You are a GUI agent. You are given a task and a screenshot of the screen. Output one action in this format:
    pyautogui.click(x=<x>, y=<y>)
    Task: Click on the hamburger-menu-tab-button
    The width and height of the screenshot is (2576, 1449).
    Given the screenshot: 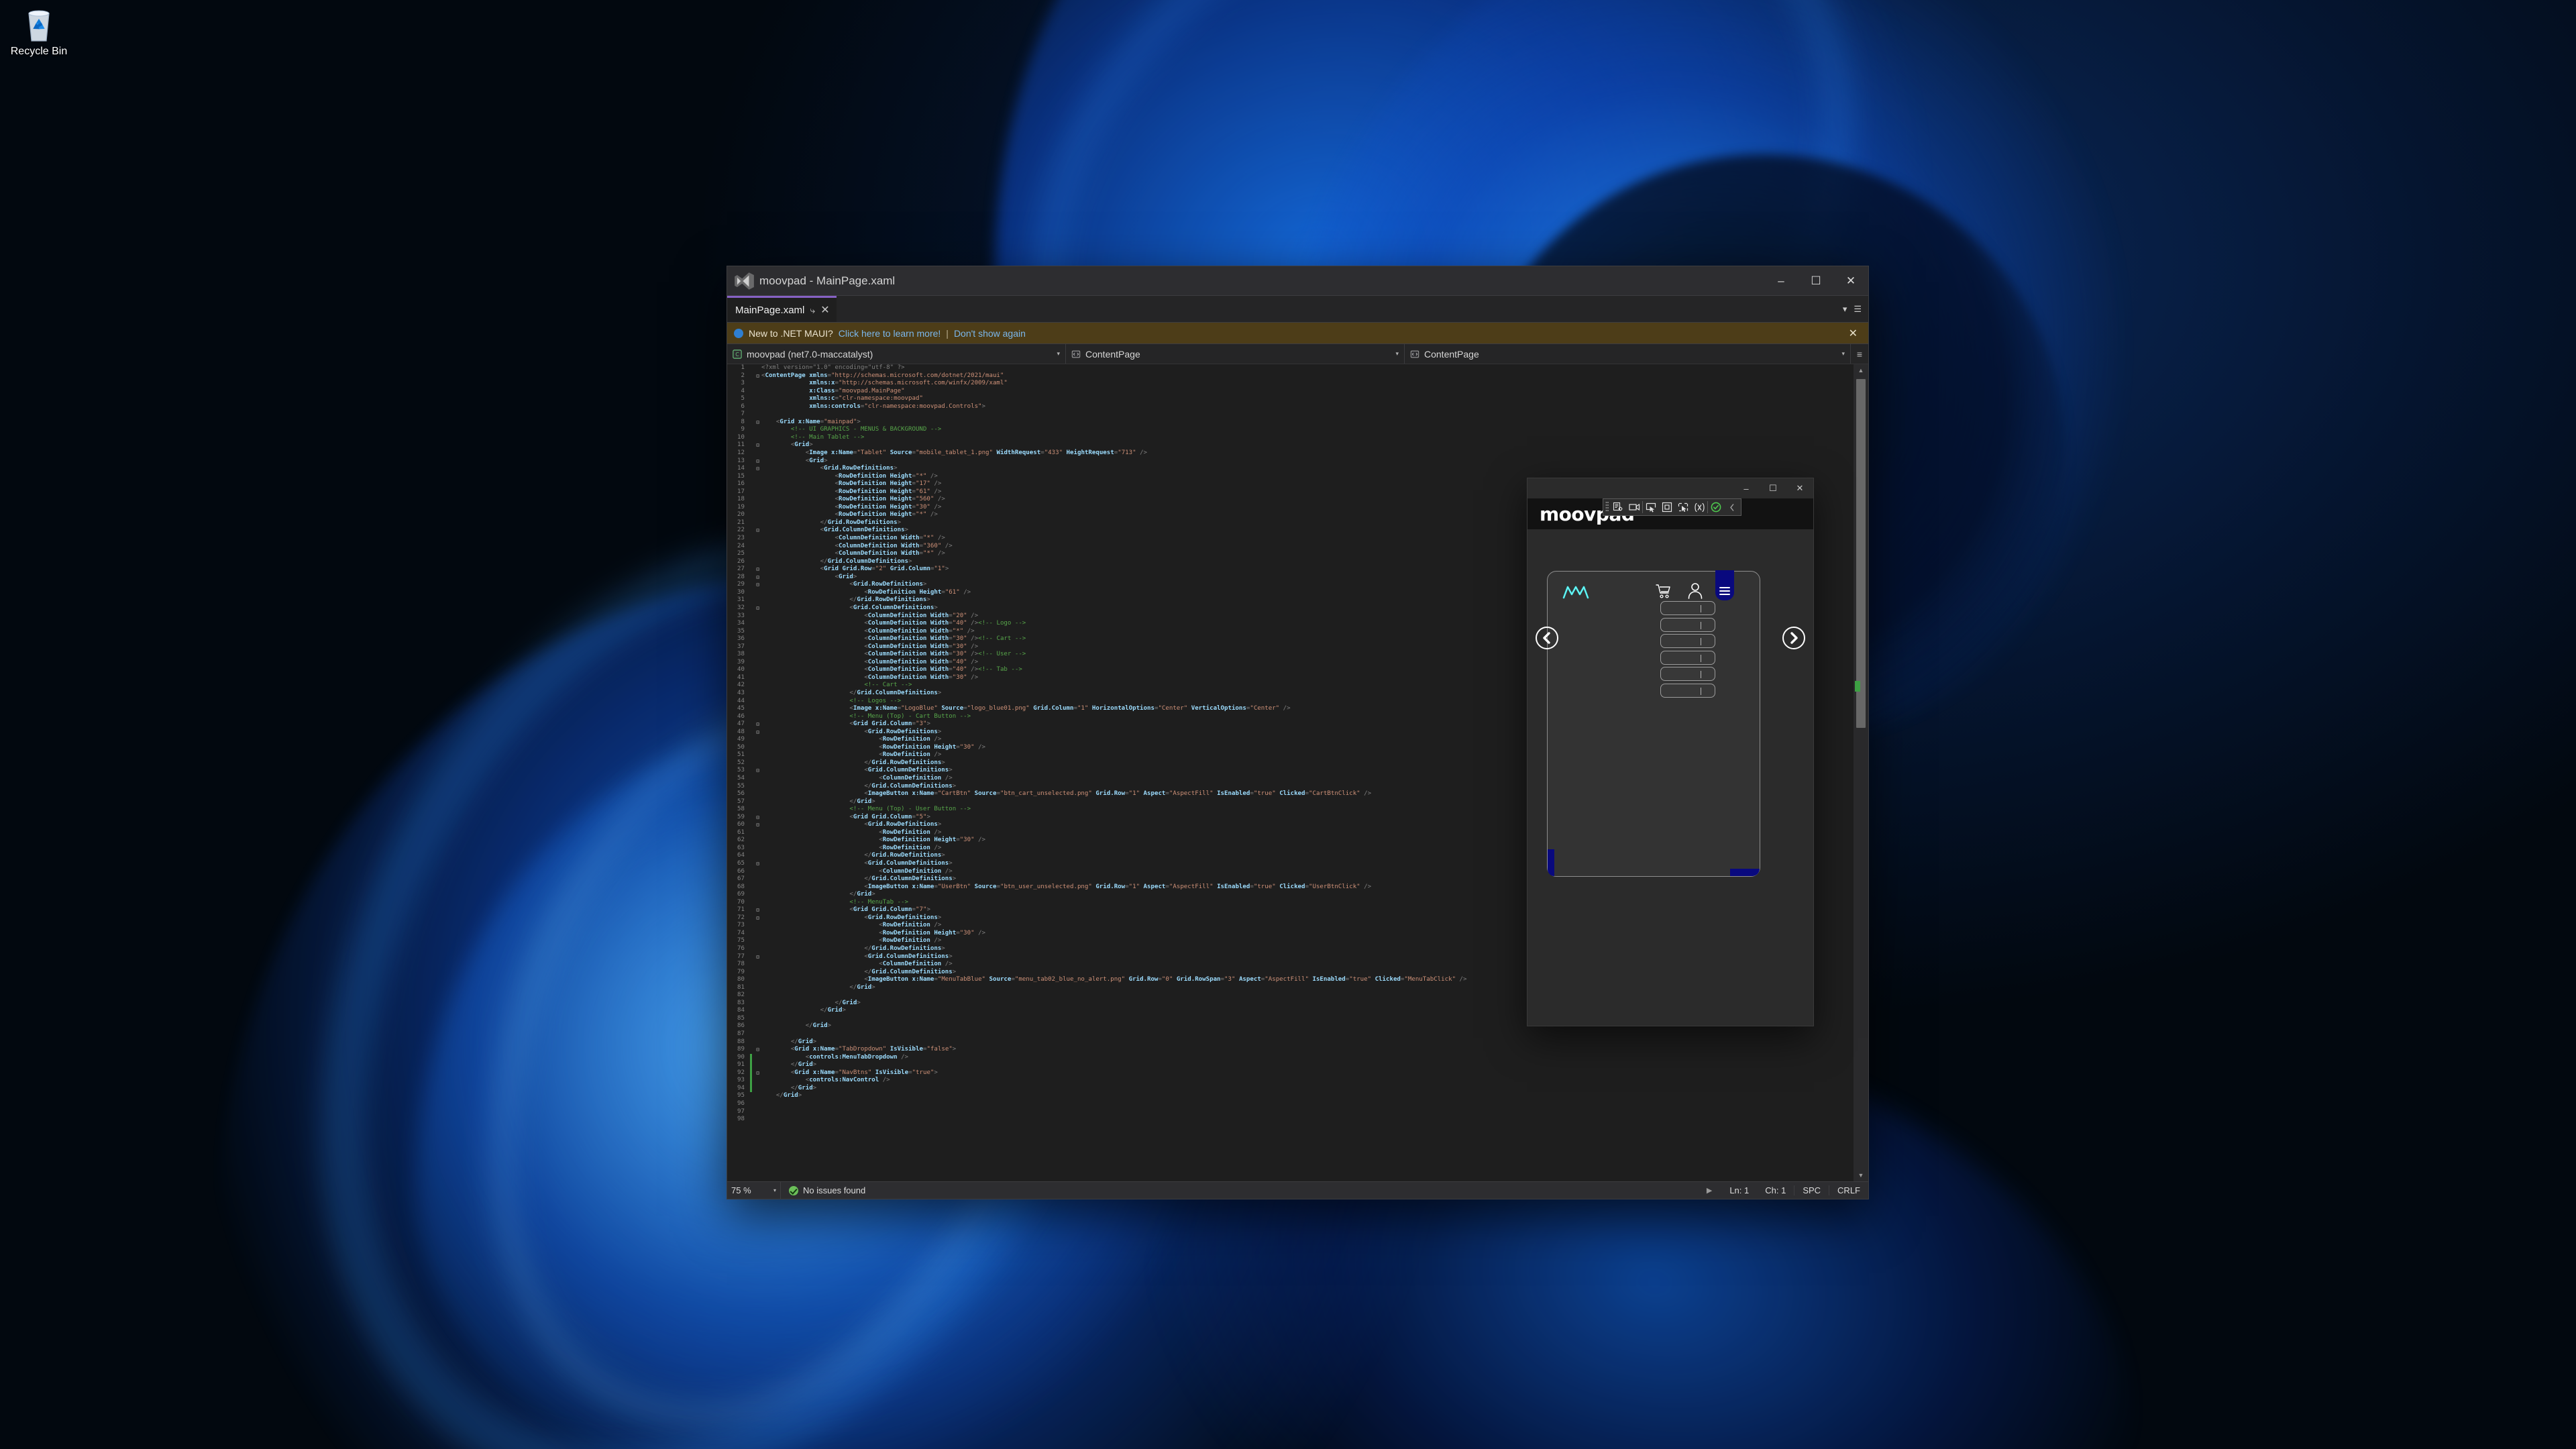 What is the action you would take?
    pyautogui.click(x=1724, y=585)
    